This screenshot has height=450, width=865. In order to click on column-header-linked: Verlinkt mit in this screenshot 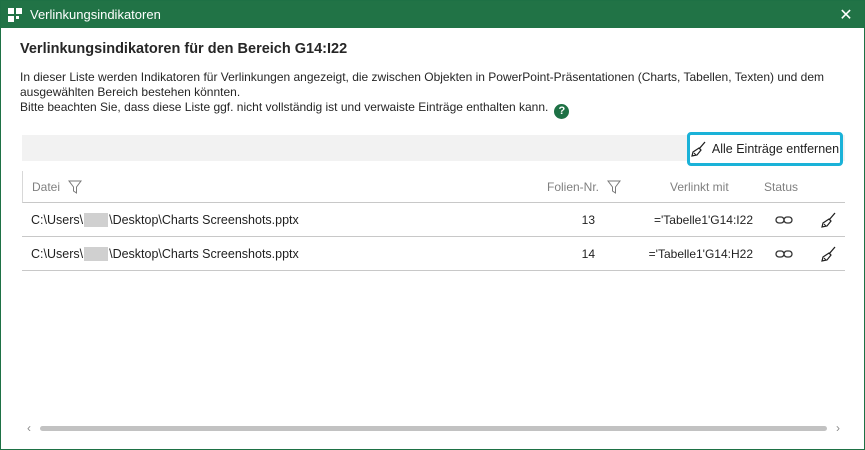, I will do `click(699, 186)`.